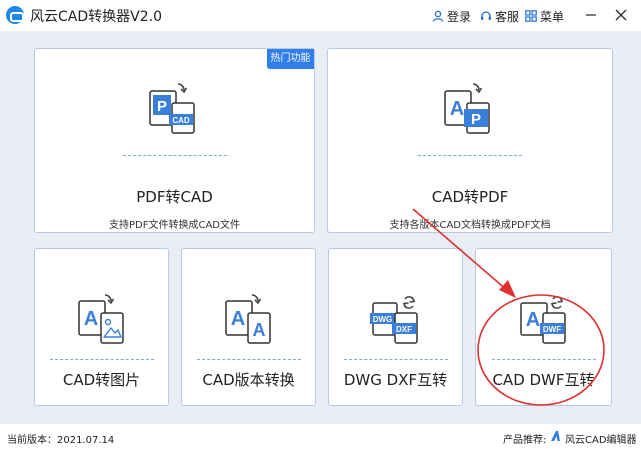 This screenshot has height=449, width=641. I want to click on pdf-icon-letter: P, so click(161, 106).